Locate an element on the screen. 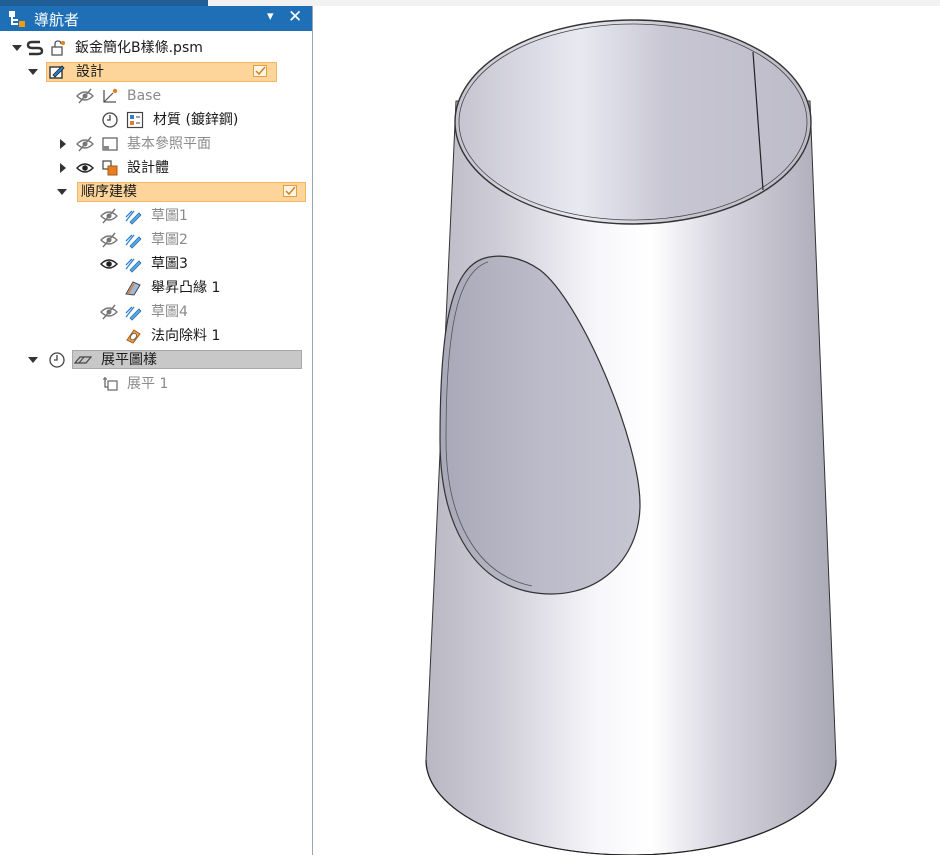 The width and height of the screenshot is (940, 859). tree-item-base: Base is located at coordinates (156, 96).